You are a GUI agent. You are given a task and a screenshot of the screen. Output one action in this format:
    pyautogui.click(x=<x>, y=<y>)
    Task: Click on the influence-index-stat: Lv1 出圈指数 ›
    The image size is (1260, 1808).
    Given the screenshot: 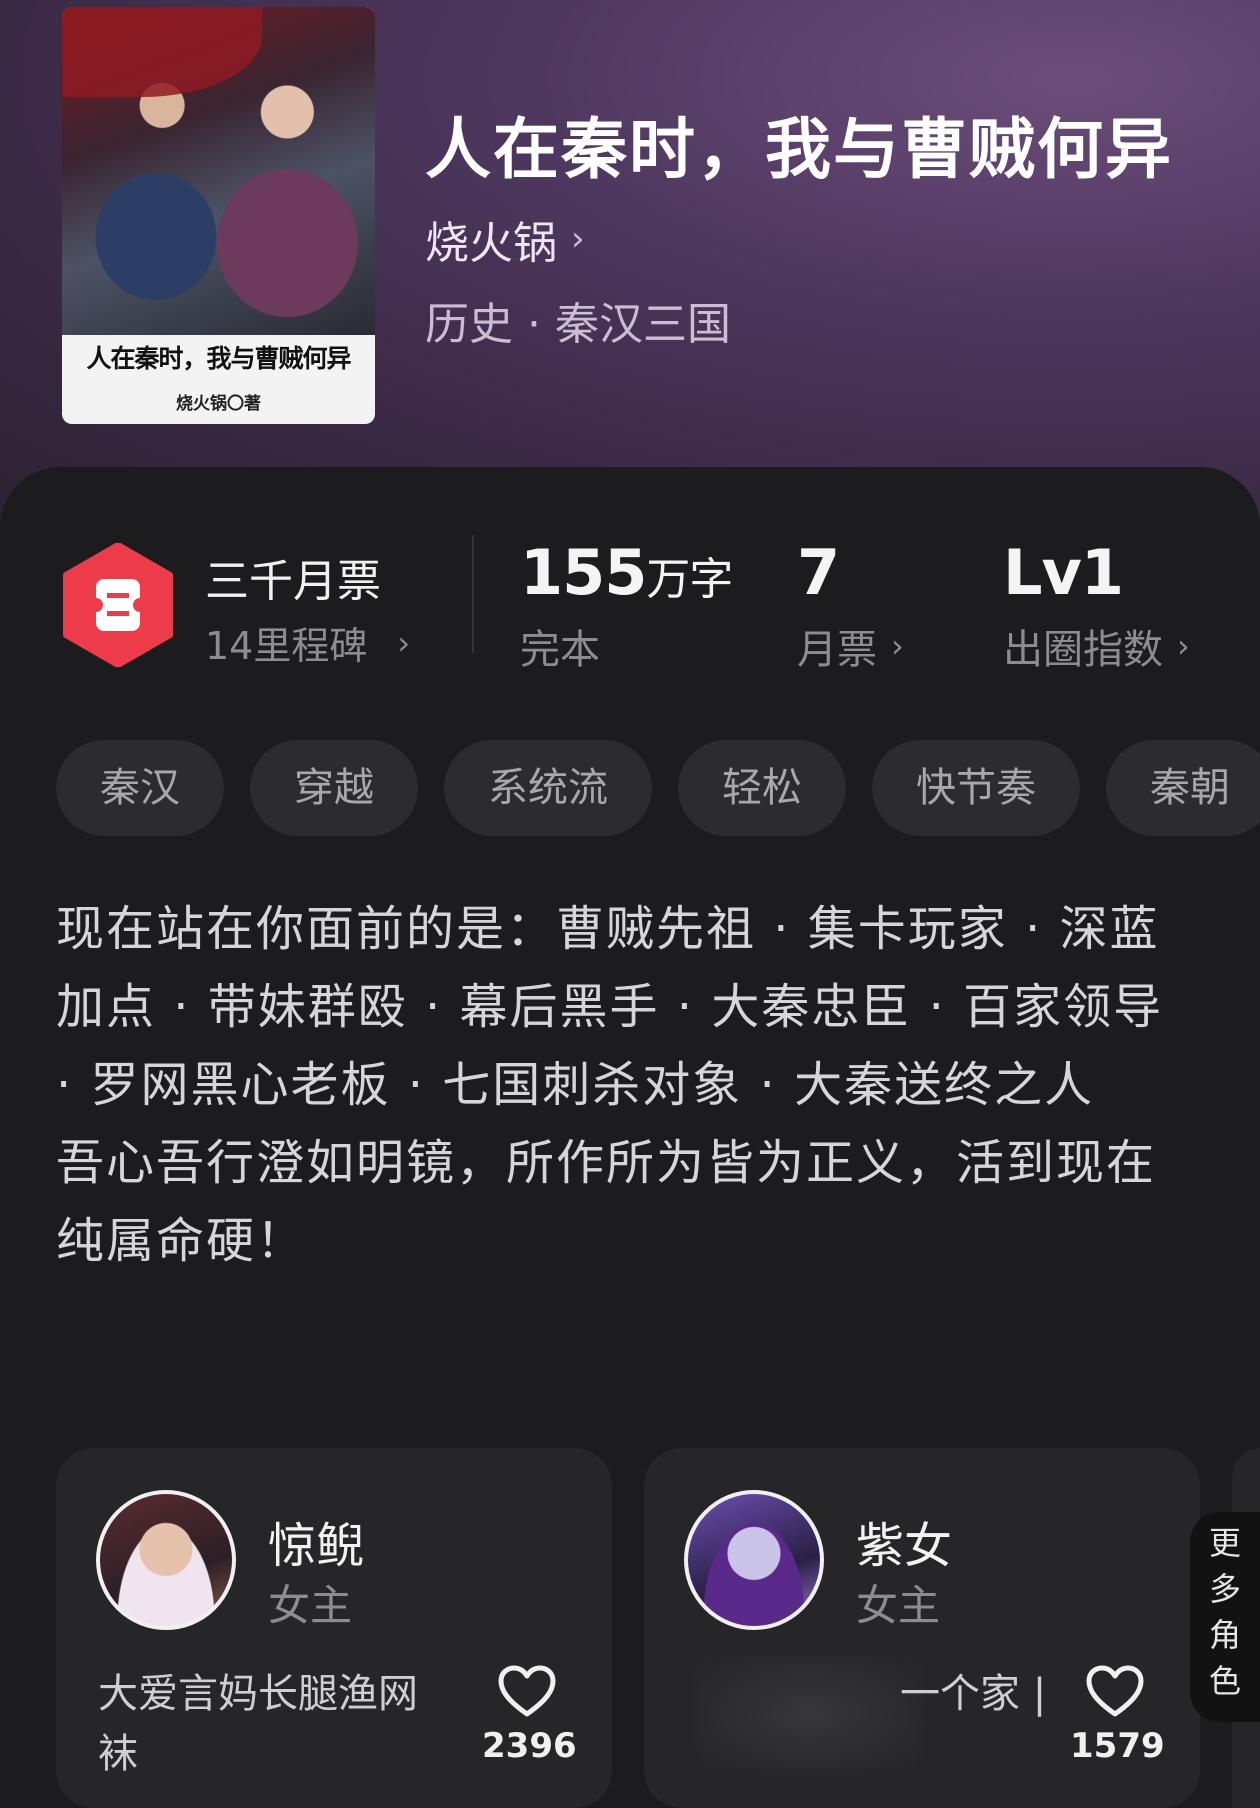 What is the action you would take?
    pyautogui.click(x=1096, y=605)
    